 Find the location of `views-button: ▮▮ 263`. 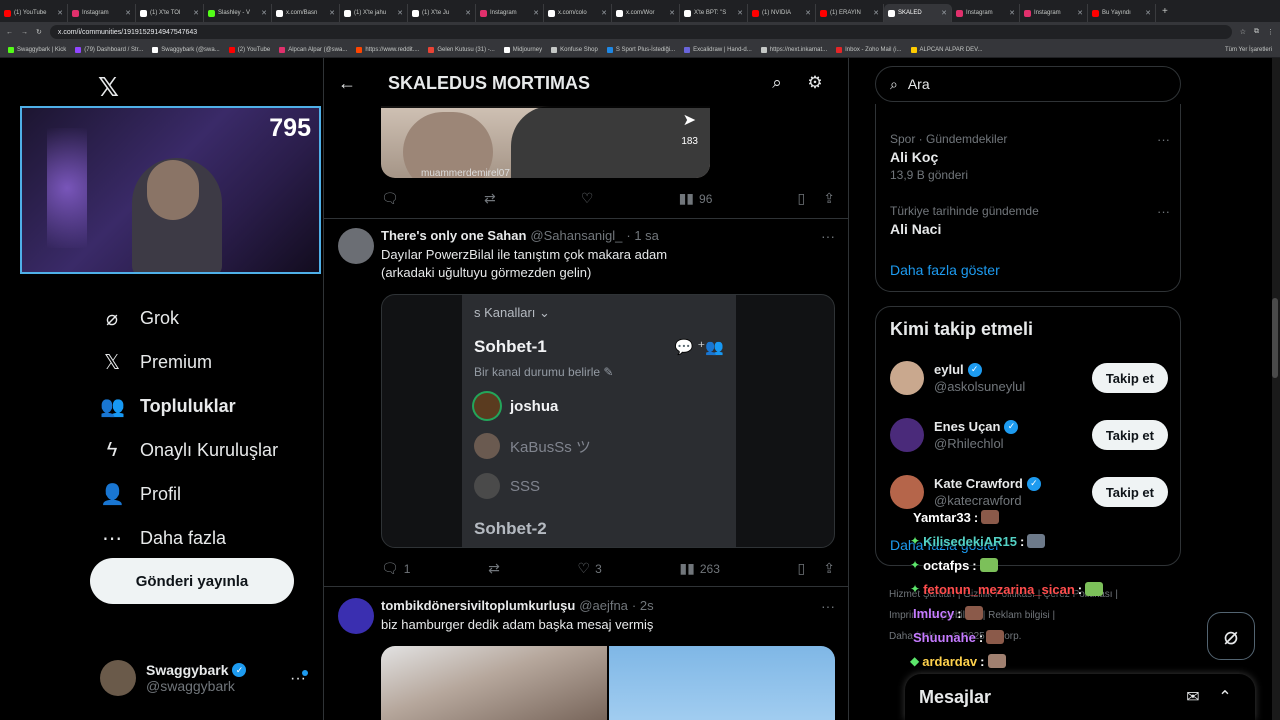

views-button: ▮▮ 263 is located at coordinates (699, 568).